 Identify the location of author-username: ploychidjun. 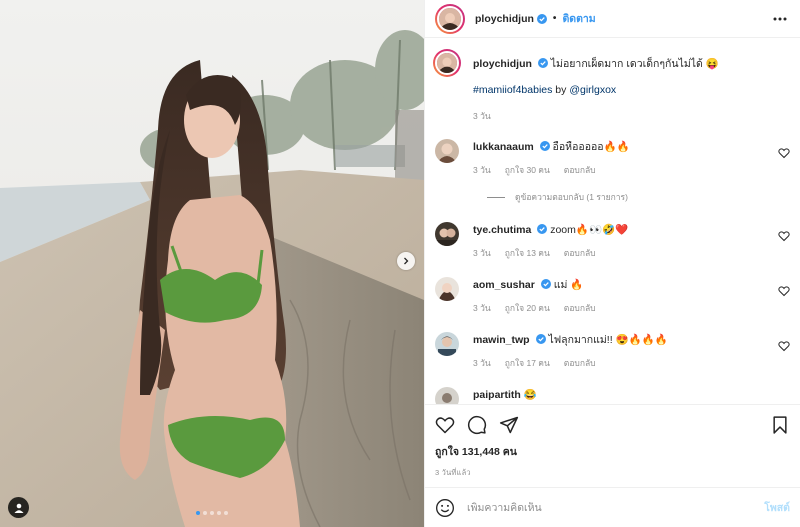
(504, 19).